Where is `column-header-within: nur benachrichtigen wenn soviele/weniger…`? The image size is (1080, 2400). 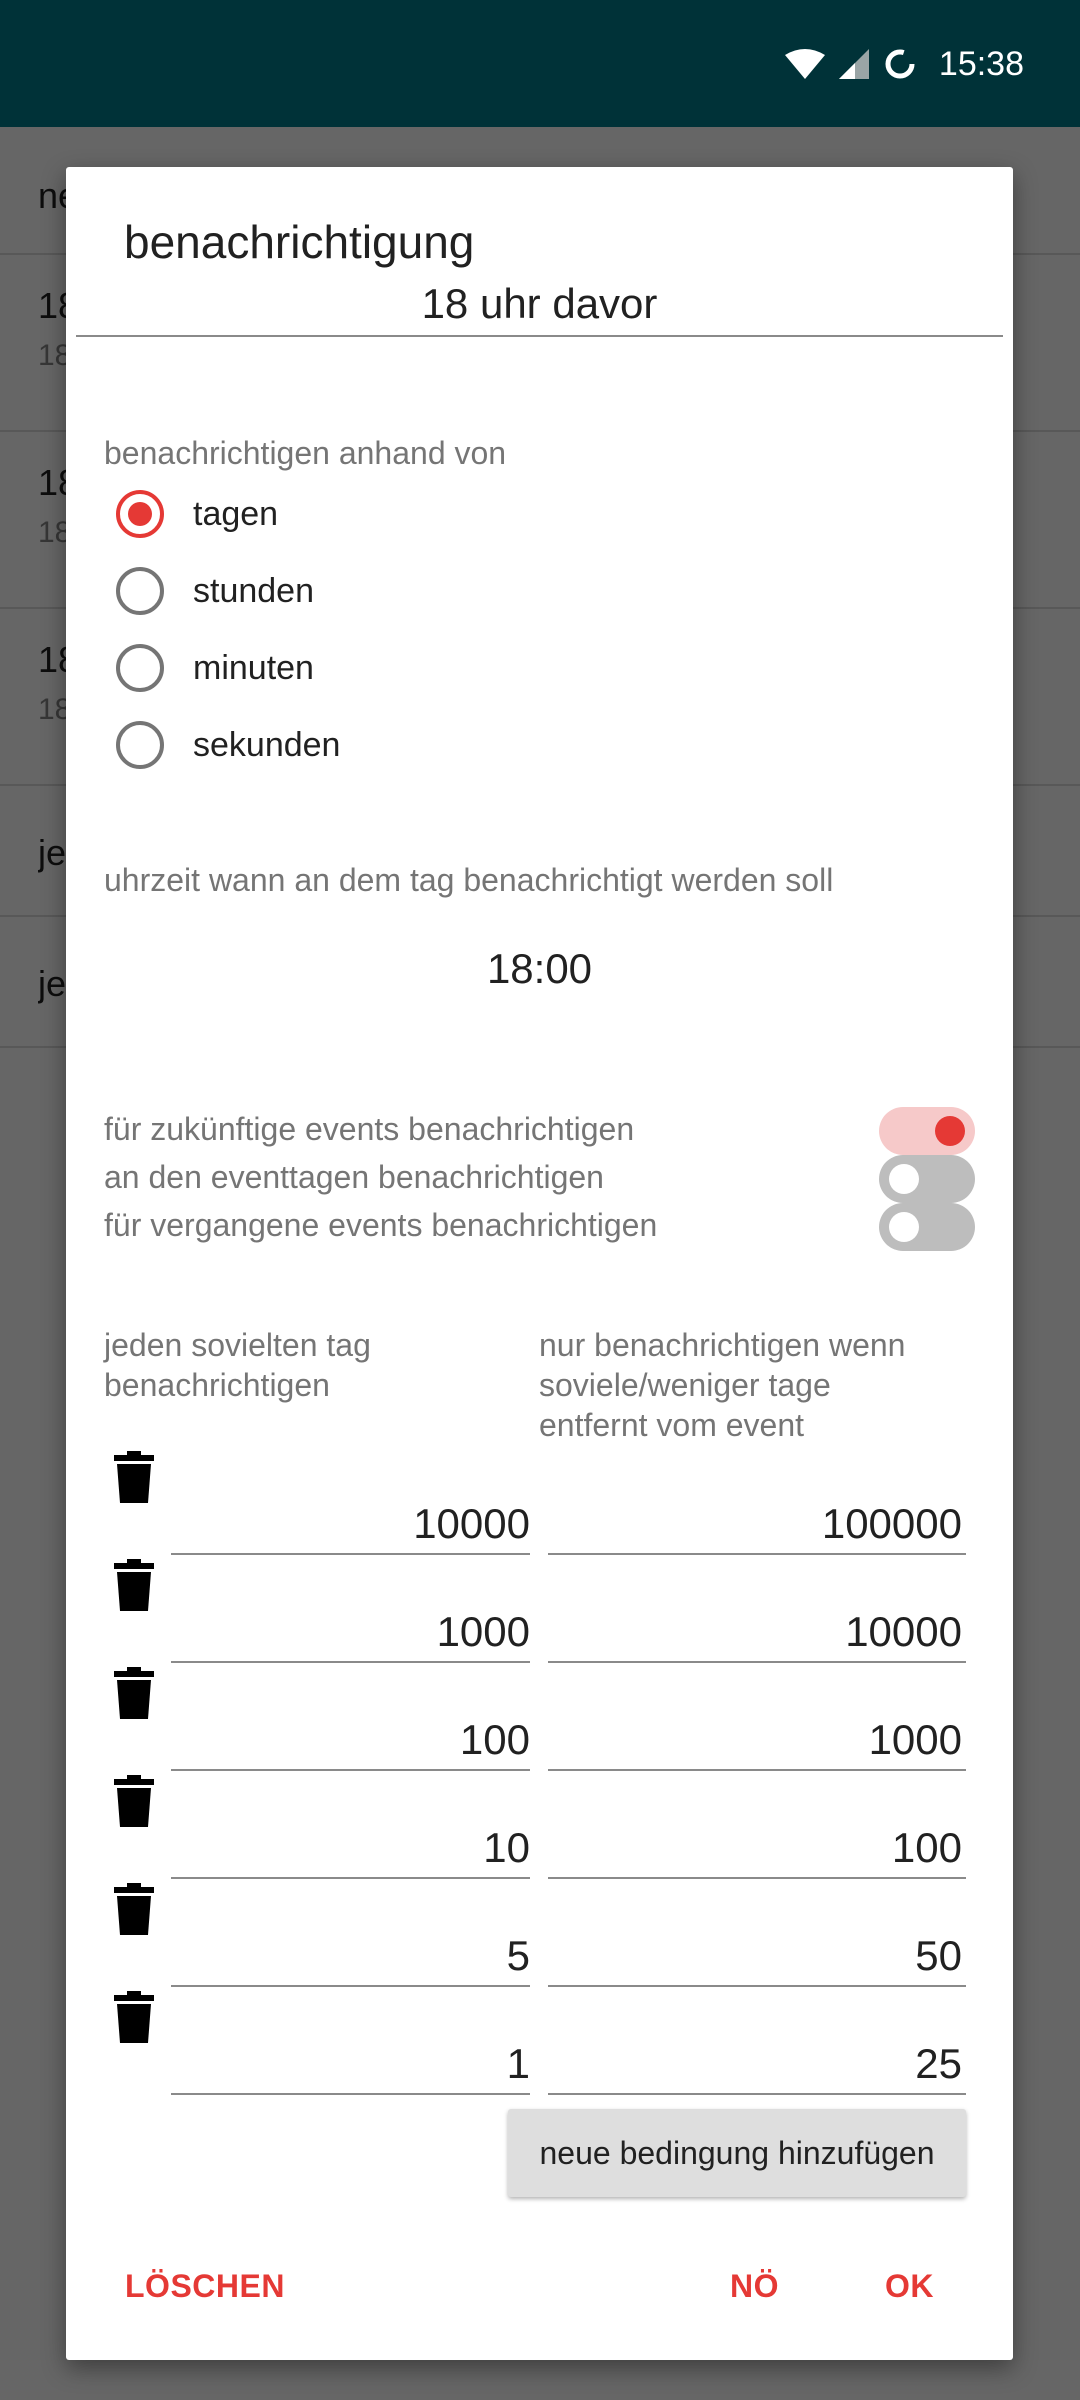 column-header-within: nur benachrichtigen wenn soviele/weniger… is located at coordinates (722, 1385).